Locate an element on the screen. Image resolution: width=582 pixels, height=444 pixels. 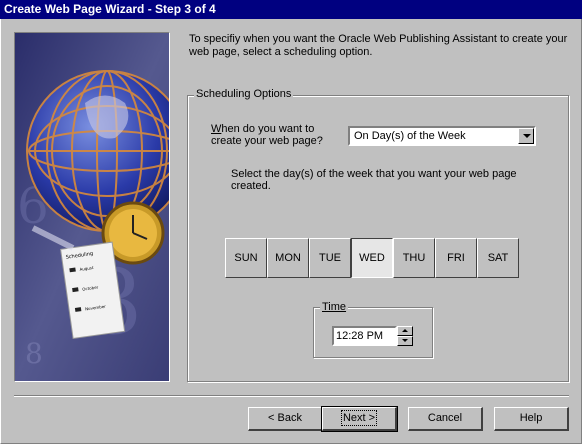
next-button-label: Next > is located at coordinates (359, 418).